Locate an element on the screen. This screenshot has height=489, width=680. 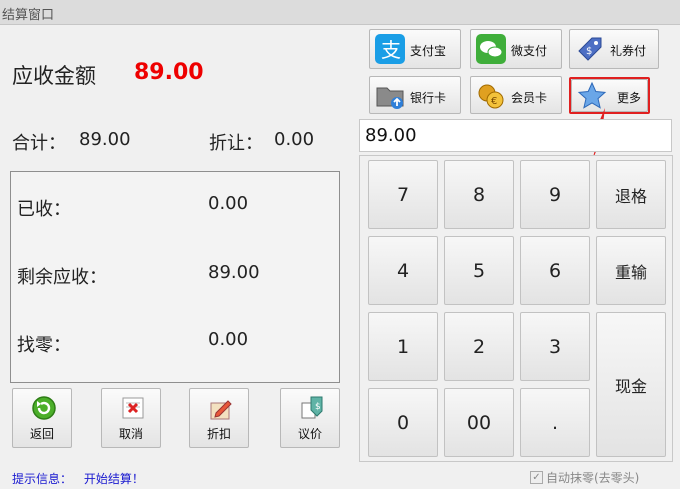
key-0: 0 is located at coordinates (403, 422).